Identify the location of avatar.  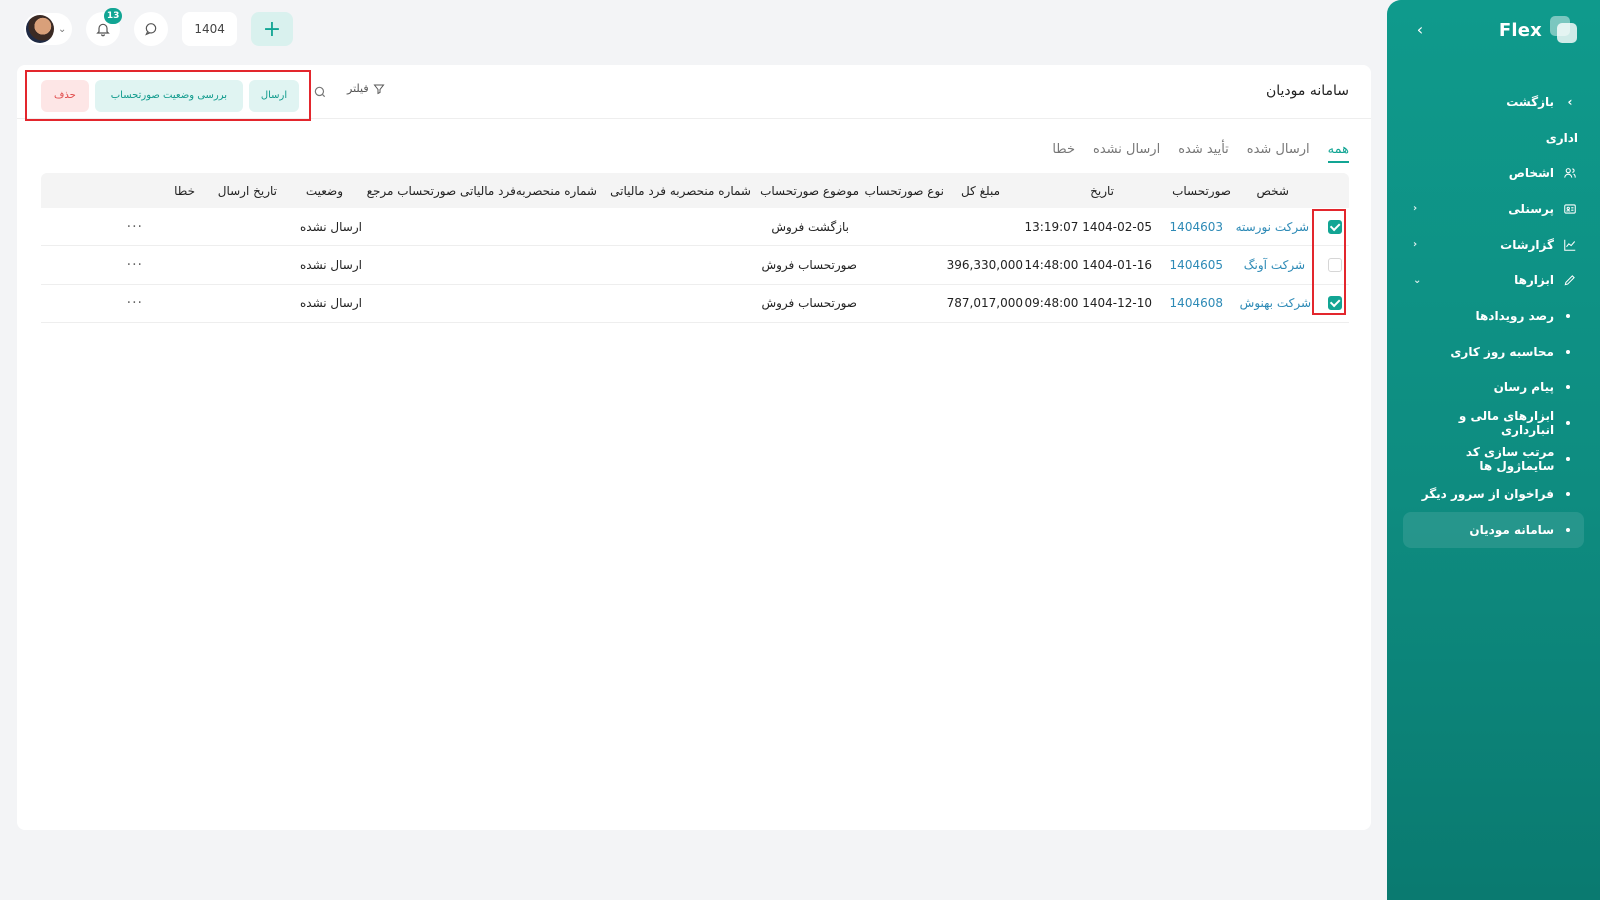
(40, 29).